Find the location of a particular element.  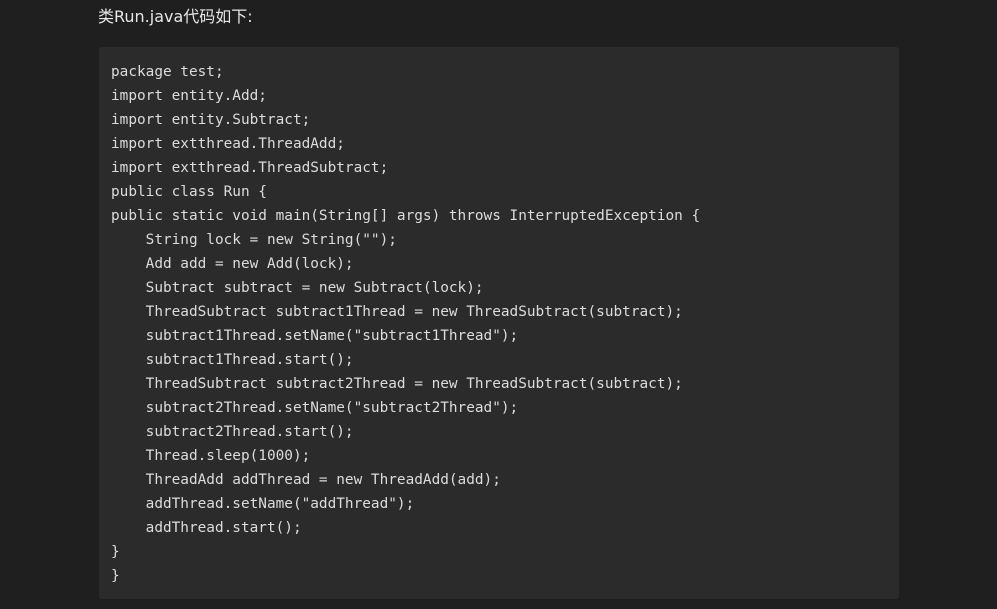

code-line: package test; is located at coordinates (167, 72).